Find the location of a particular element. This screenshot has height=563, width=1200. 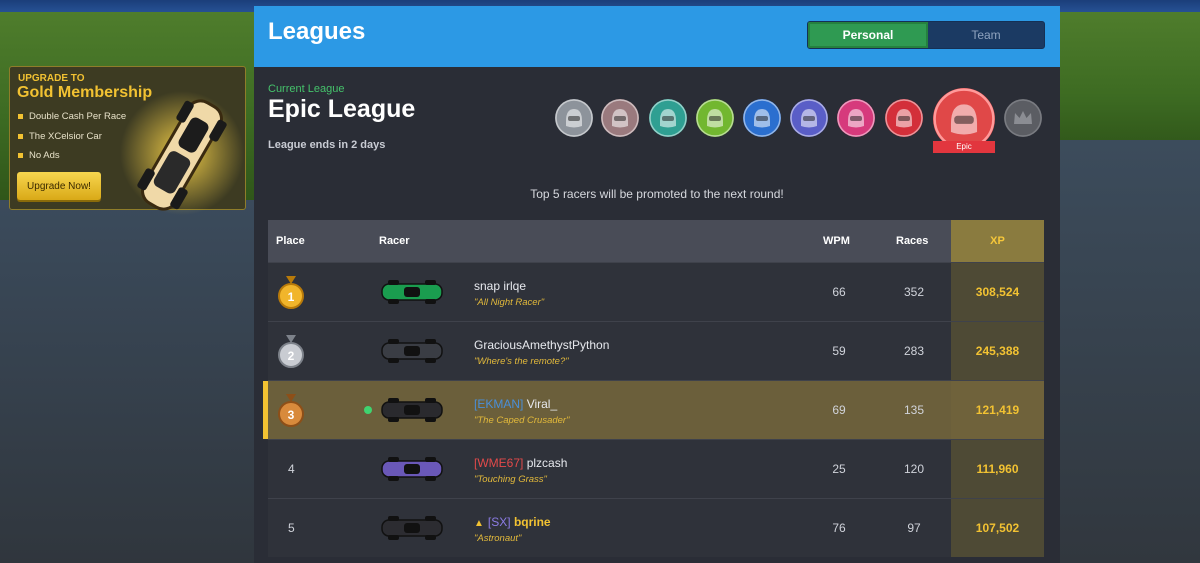

column-place: Place is located at coordinates (290, 241).